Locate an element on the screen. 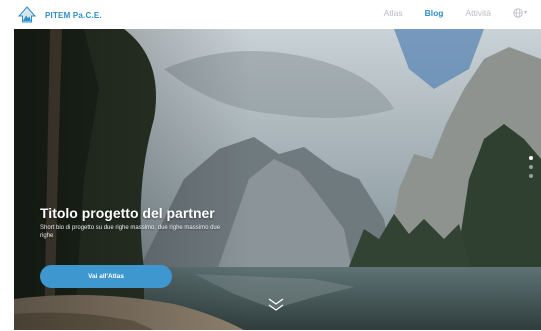 The width and height of the screenshot is (541, 331). globe-icon is located at coordinates (518, 13).